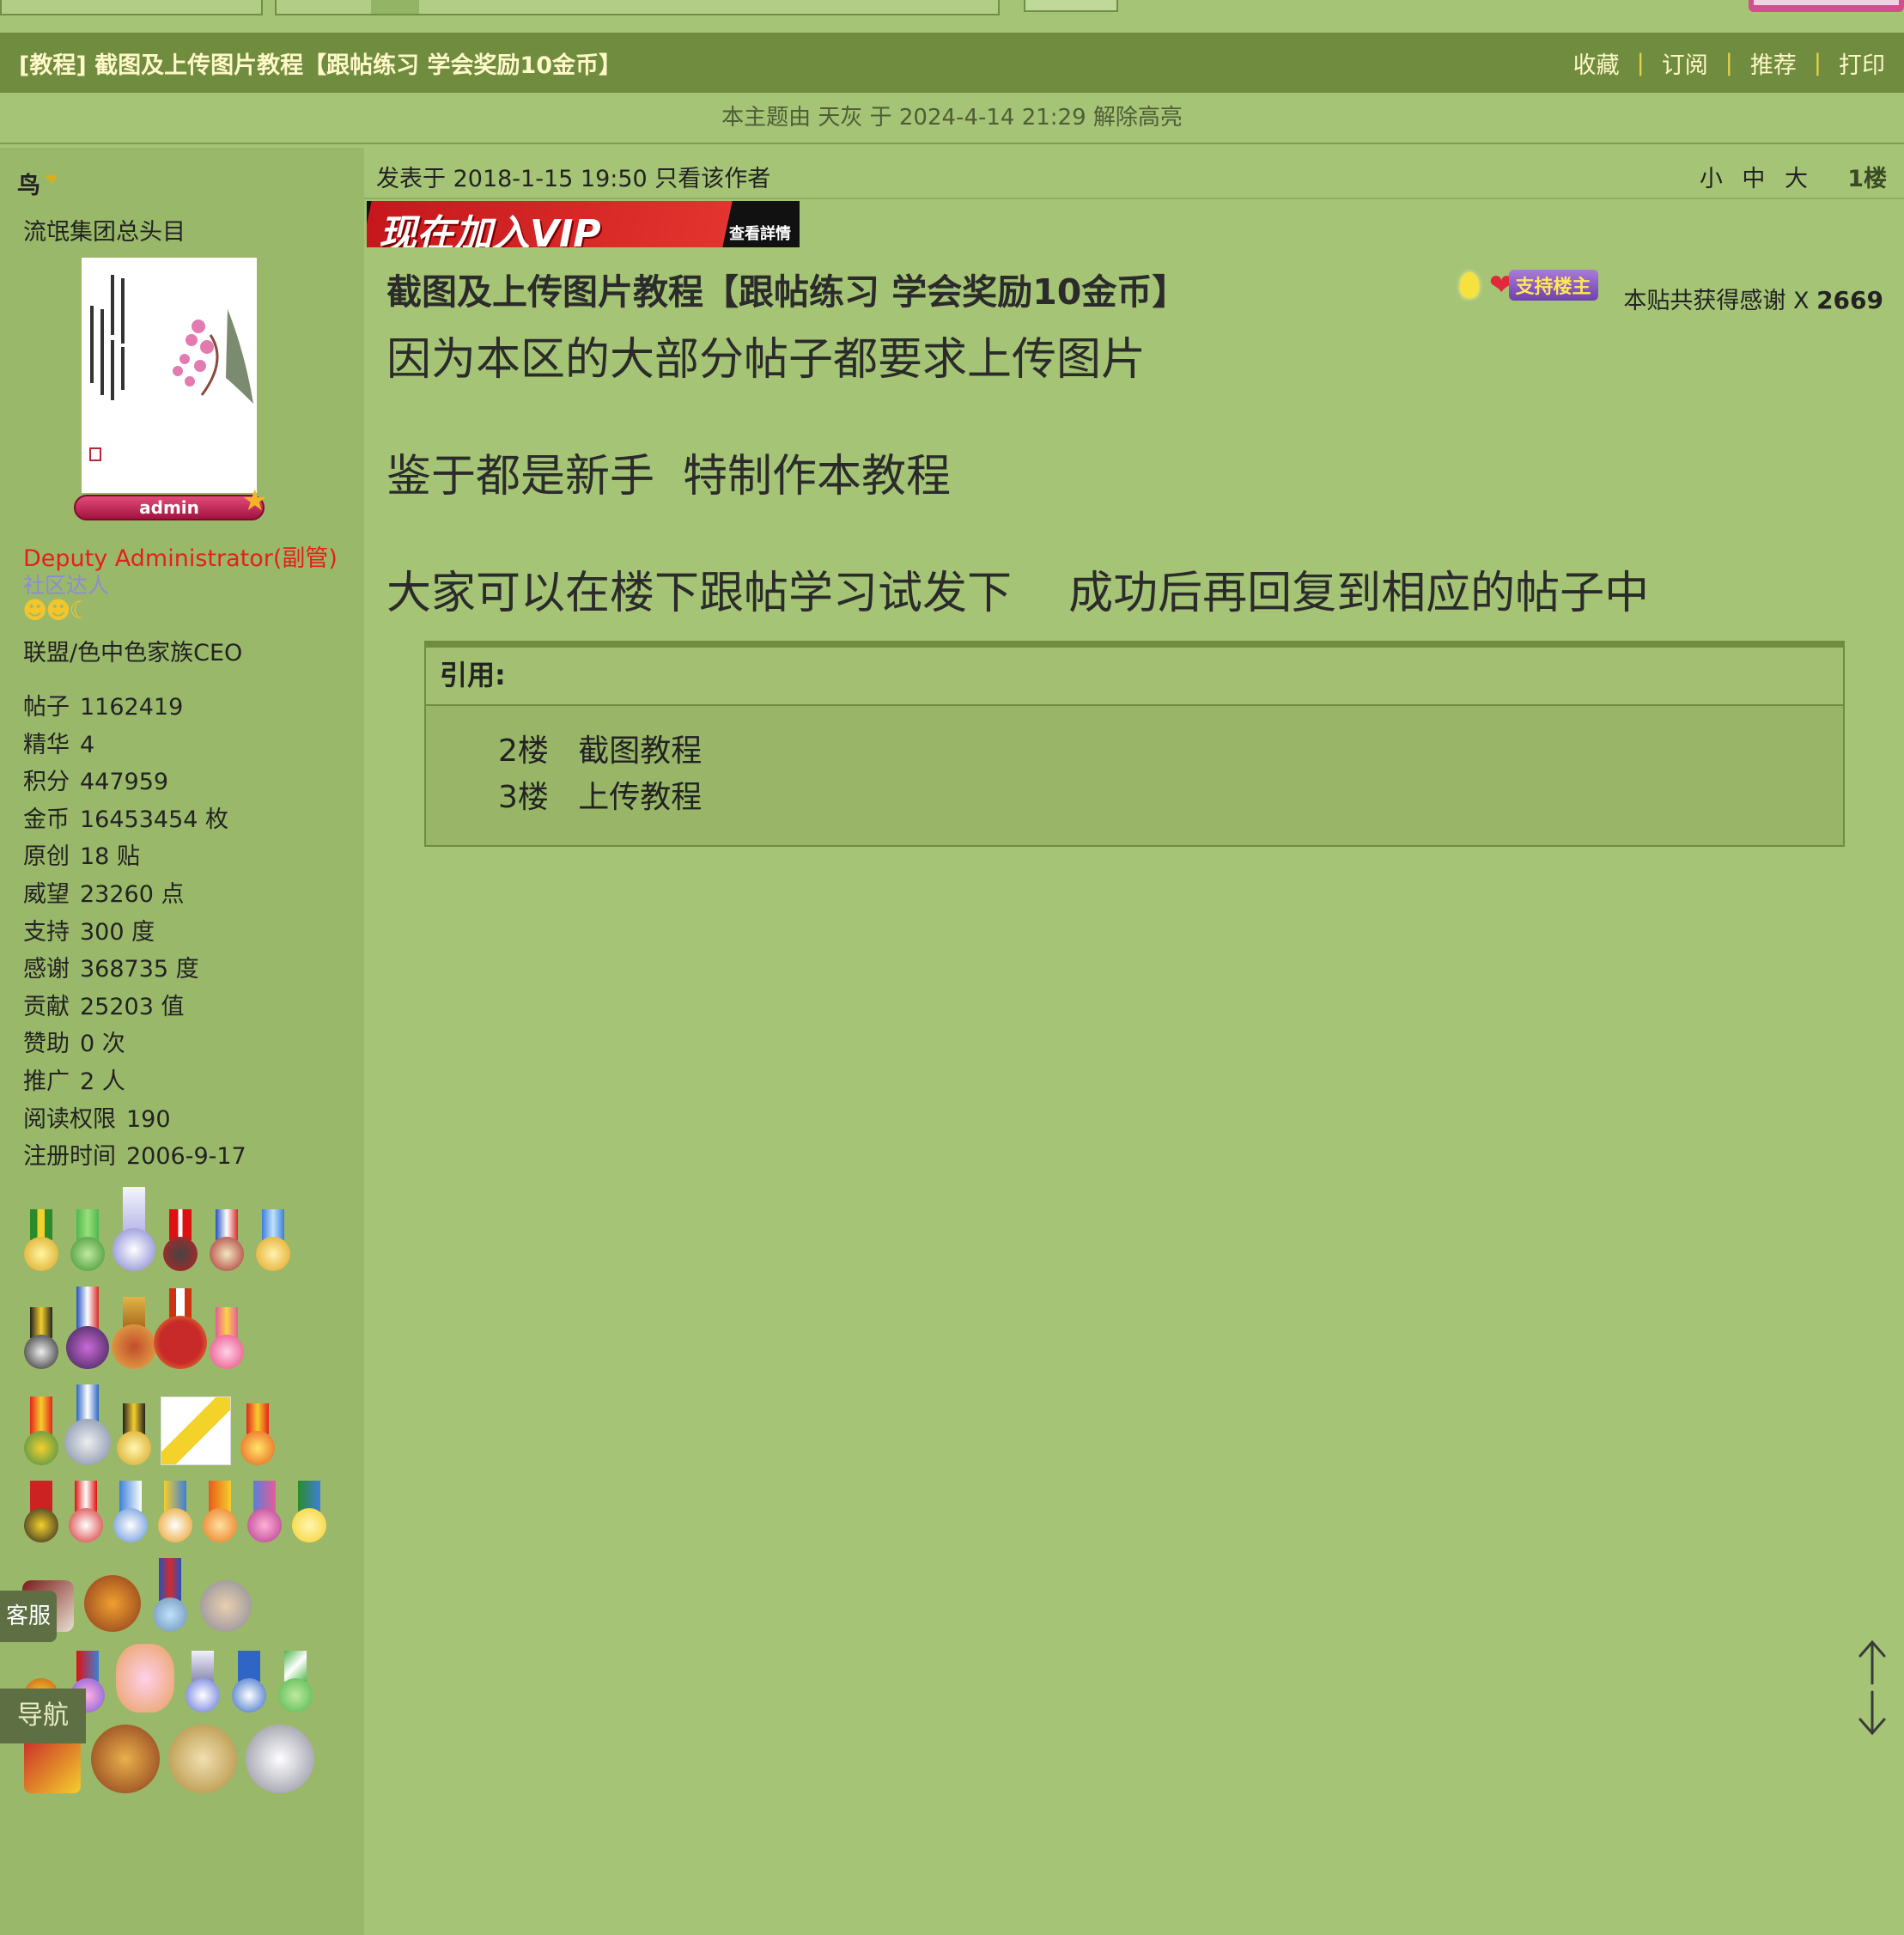 This screenshot has width=1904, height=1935. What do you see at coordinates (1596, 63) in the screenshot?
I see `favorite-link: 收藏` at bounding box center [1596, 63].